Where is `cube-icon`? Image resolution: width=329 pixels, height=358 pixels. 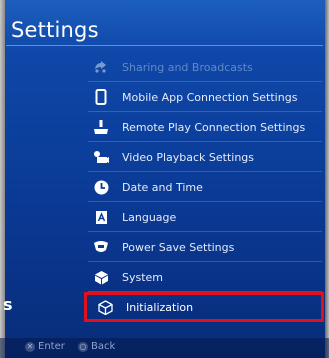
cube-icon is located at coordinates (101, 277).